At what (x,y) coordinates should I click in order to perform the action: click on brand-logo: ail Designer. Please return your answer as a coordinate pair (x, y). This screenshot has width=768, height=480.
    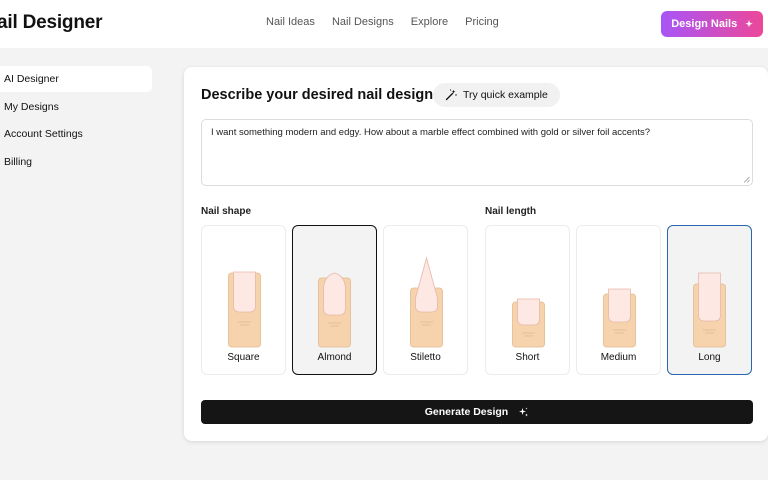
    Looking at the image, I should click on (51, 23).